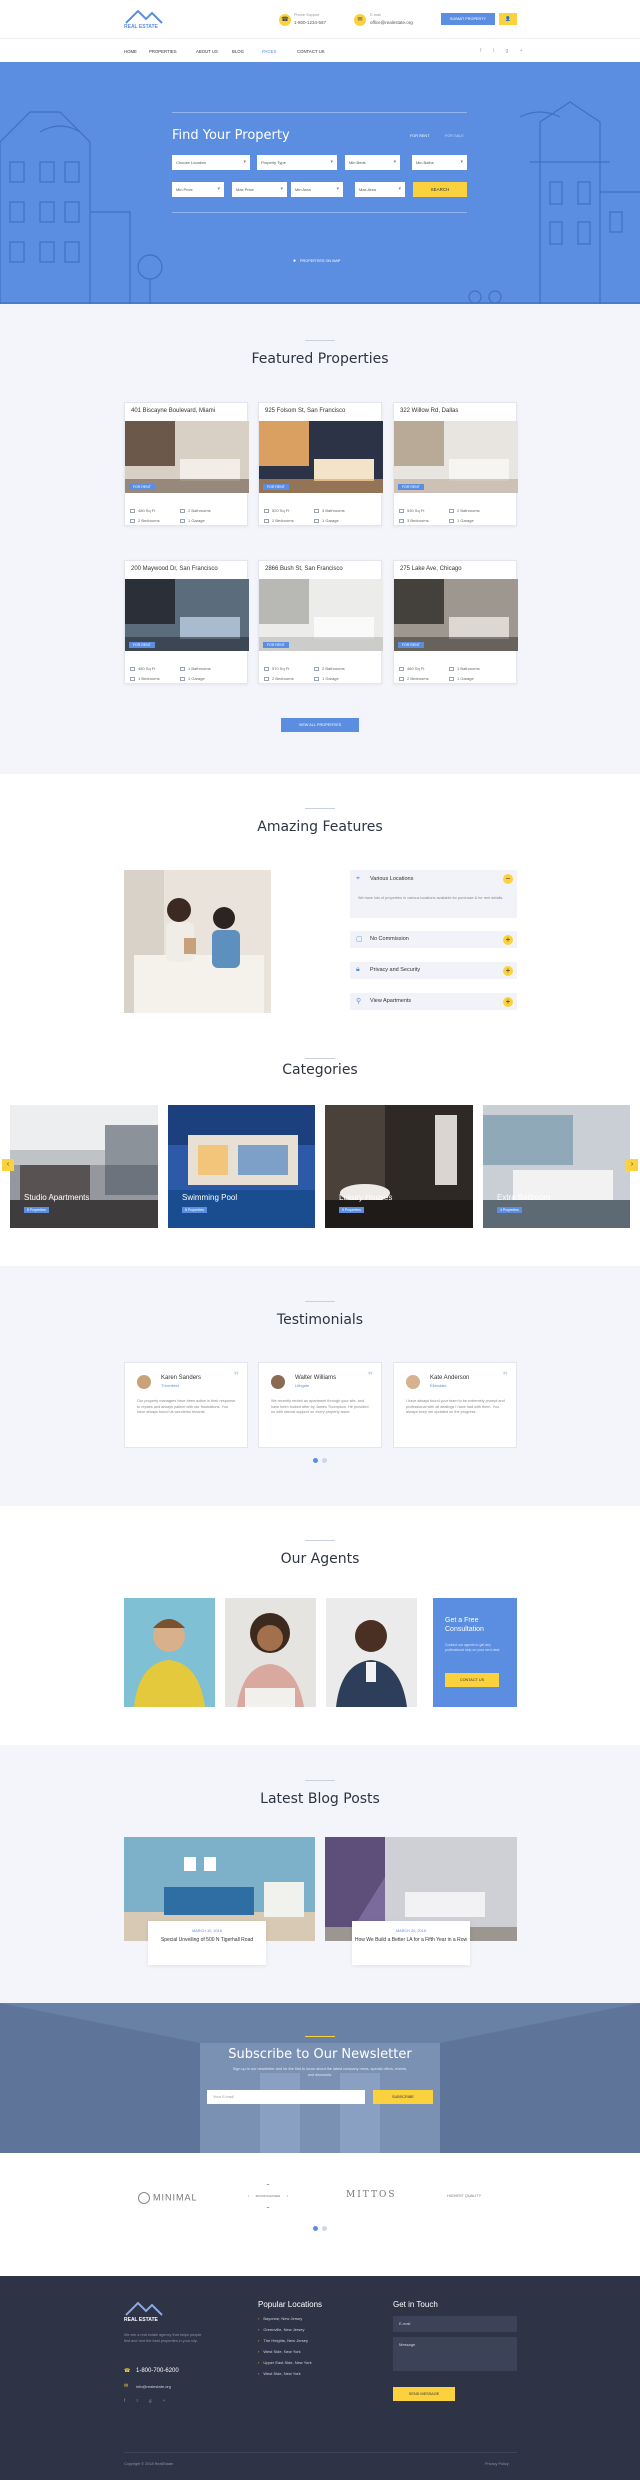  I want to click on send-message-button: SEND MESSAGE, so click(424, 2394).